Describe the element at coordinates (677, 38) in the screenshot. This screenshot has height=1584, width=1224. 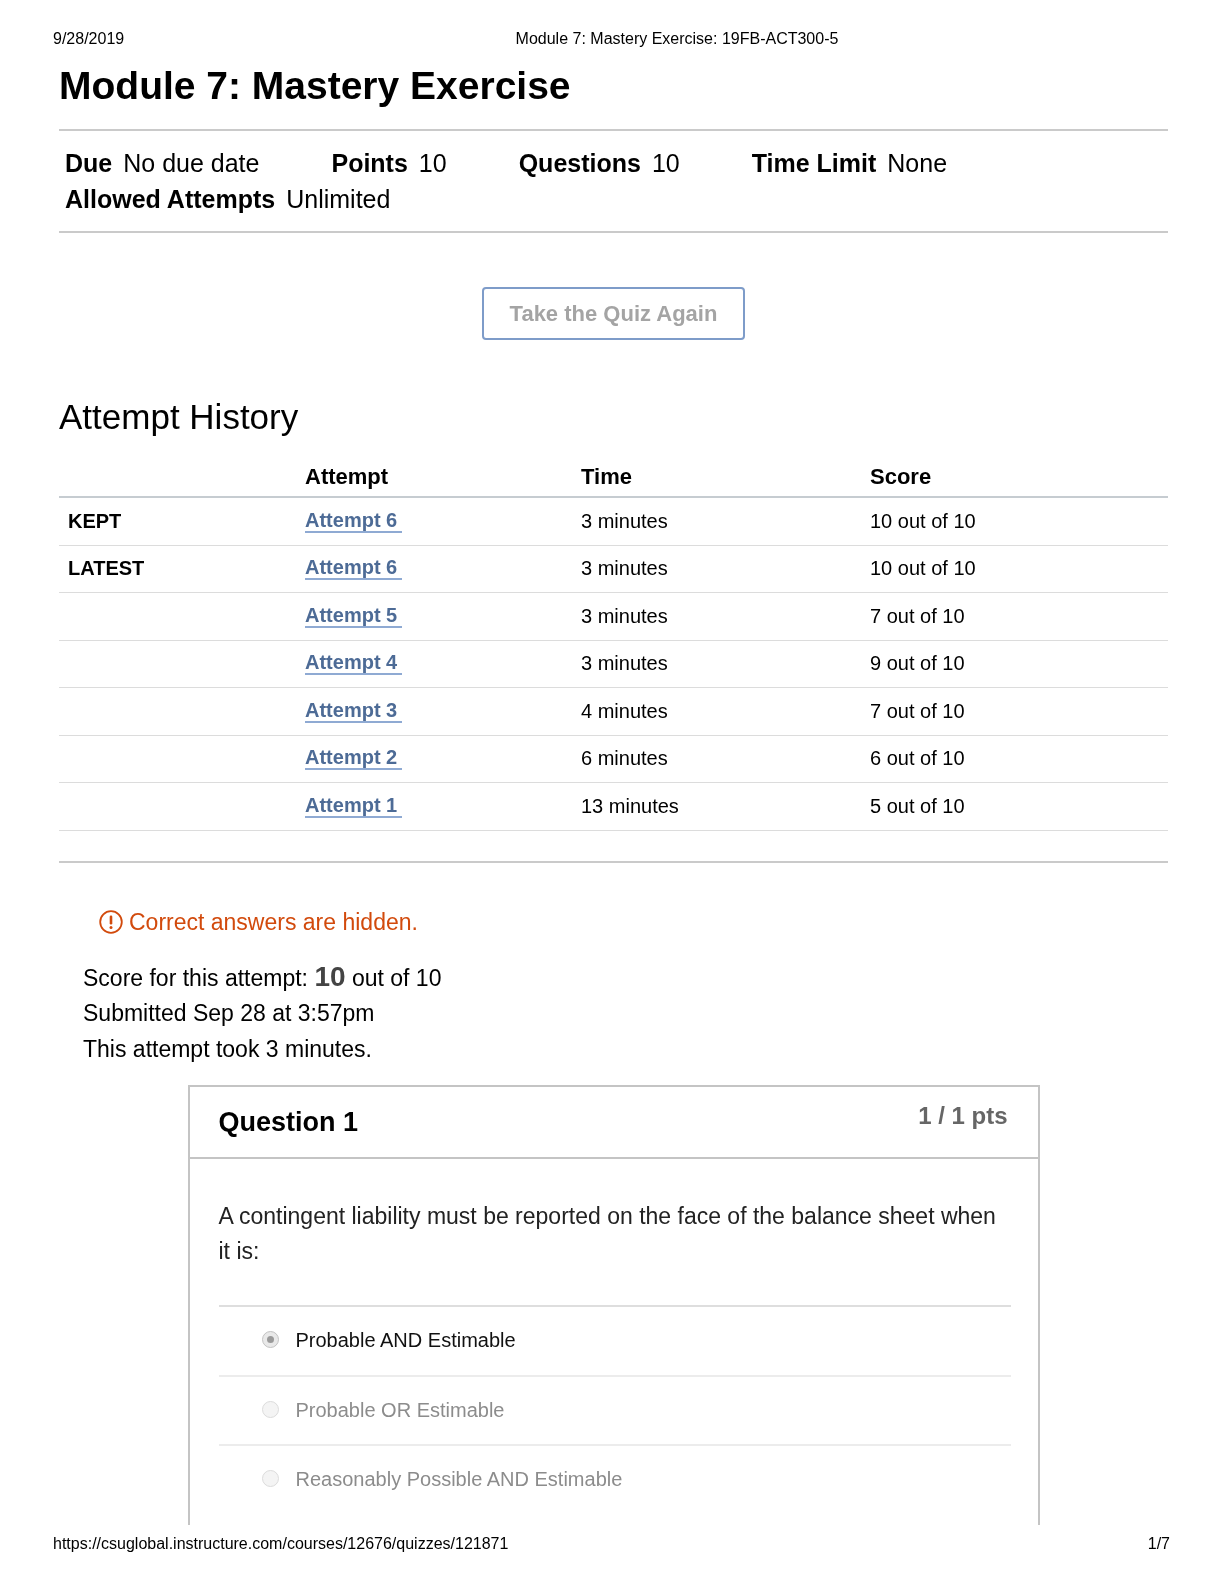
I see `print-page-title: Module 7: Mastery Exercise: 19FB-ACT300-5` at that location.